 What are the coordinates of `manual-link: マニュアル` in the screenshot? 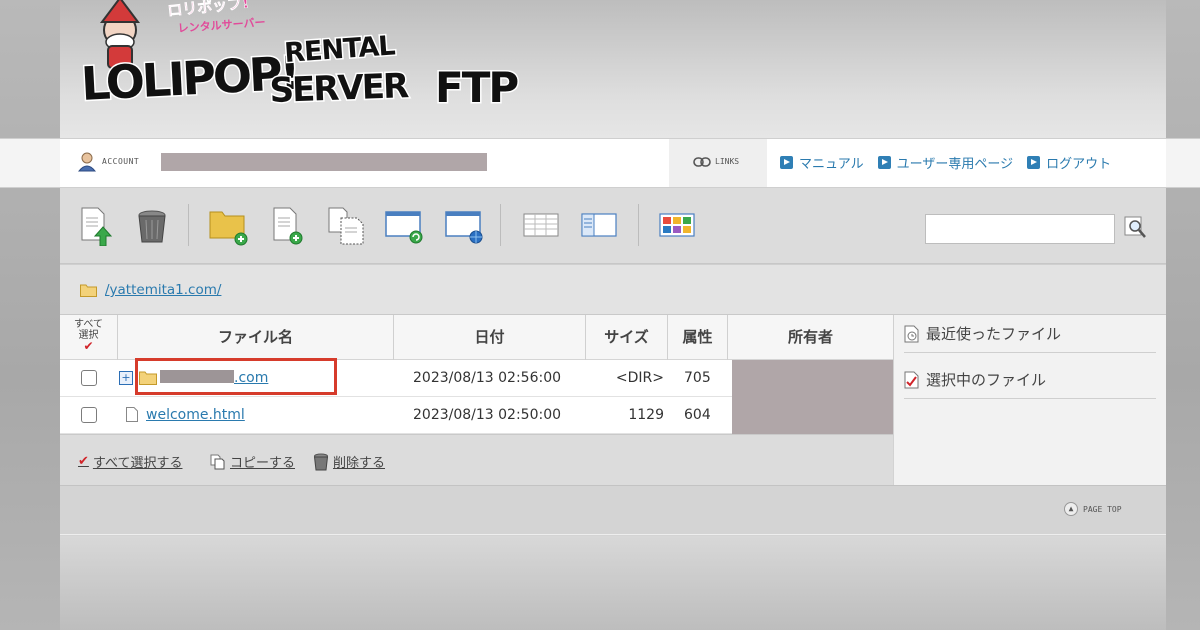 It's located at (822, 162).